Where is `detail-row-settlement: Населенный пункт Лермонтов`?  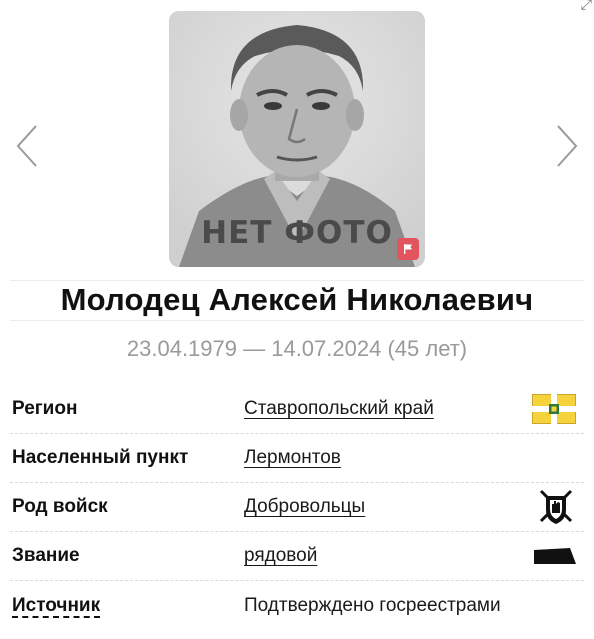
detail-row-settlement: Населенный пункт Лермонтов is located at coordinates (297, 458).